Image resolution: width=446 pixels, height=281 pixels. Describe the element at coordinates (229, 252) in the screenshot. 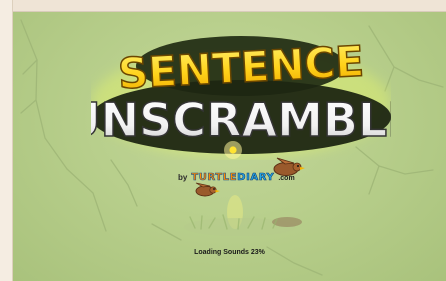

I see `loading-status: Loading Sounds 23%` at that location.